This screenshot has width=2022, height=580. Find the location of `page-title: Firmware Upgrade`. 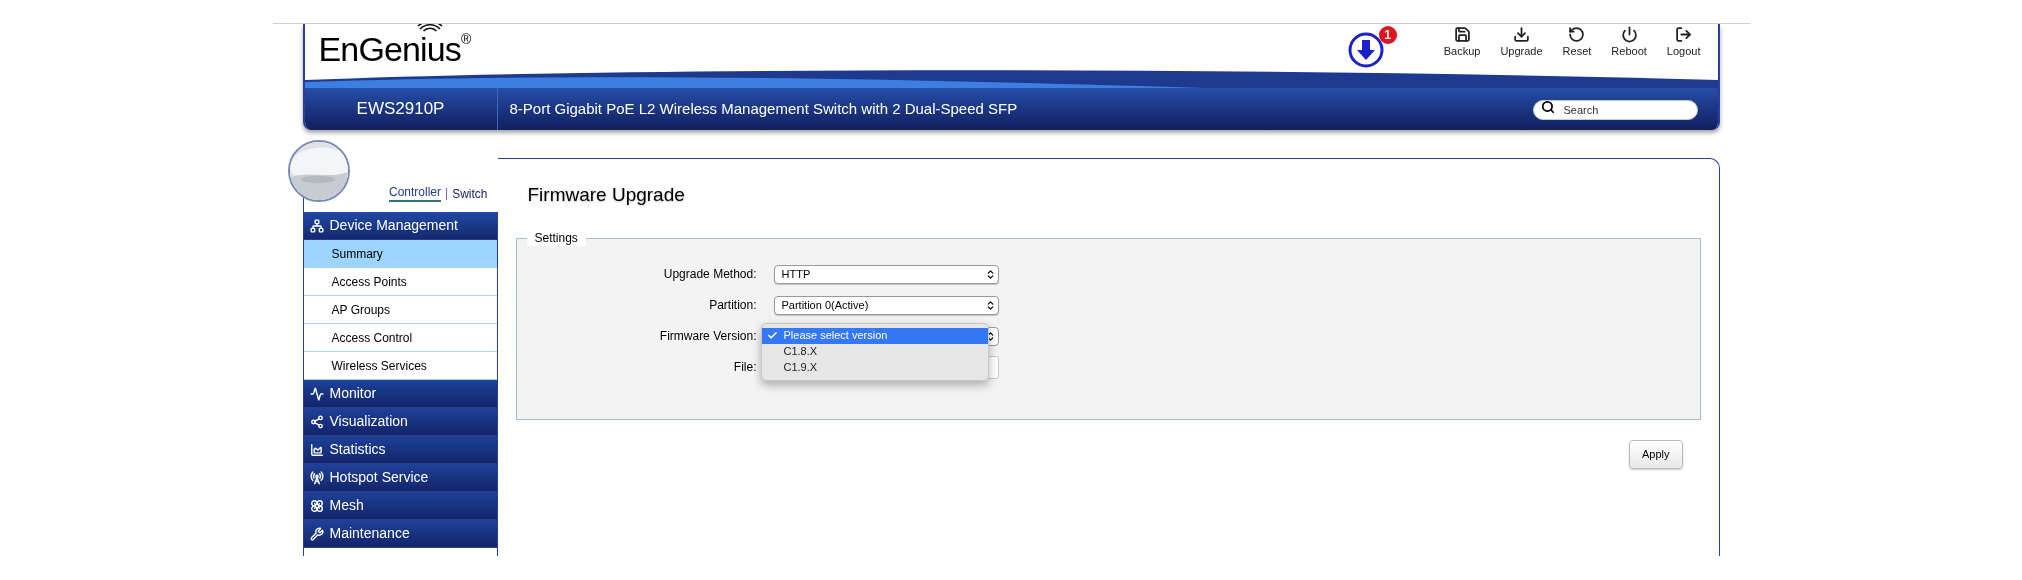

page-title: Firmware Upgrade is located at coordinates (606, 195).